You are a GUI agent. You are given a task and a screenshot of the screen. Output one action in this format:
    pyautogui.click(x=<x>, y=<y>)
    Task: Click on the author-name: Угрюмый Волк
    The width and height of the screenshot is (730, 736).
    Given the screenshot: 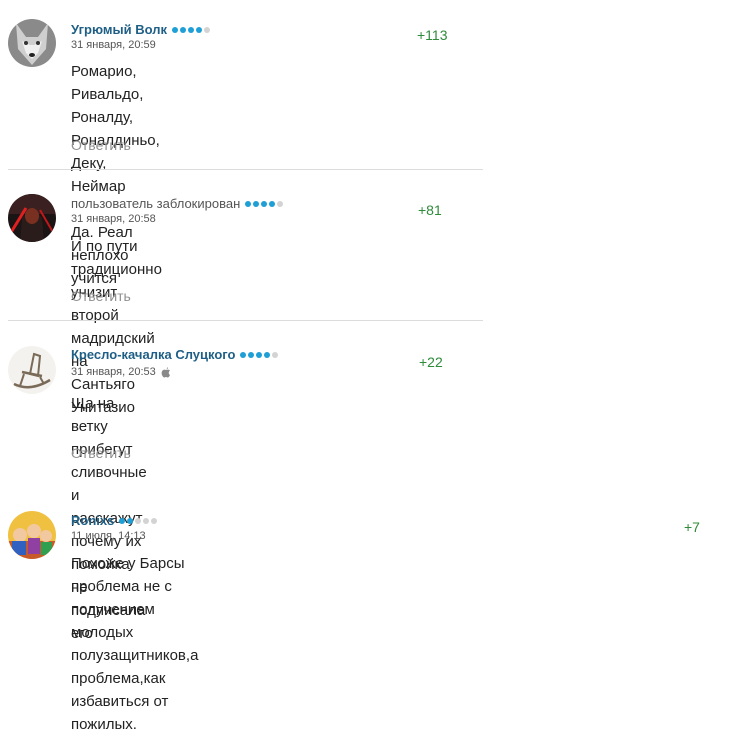 What is the action you would take?
    pyautogui.click(x=119, y=29)
    